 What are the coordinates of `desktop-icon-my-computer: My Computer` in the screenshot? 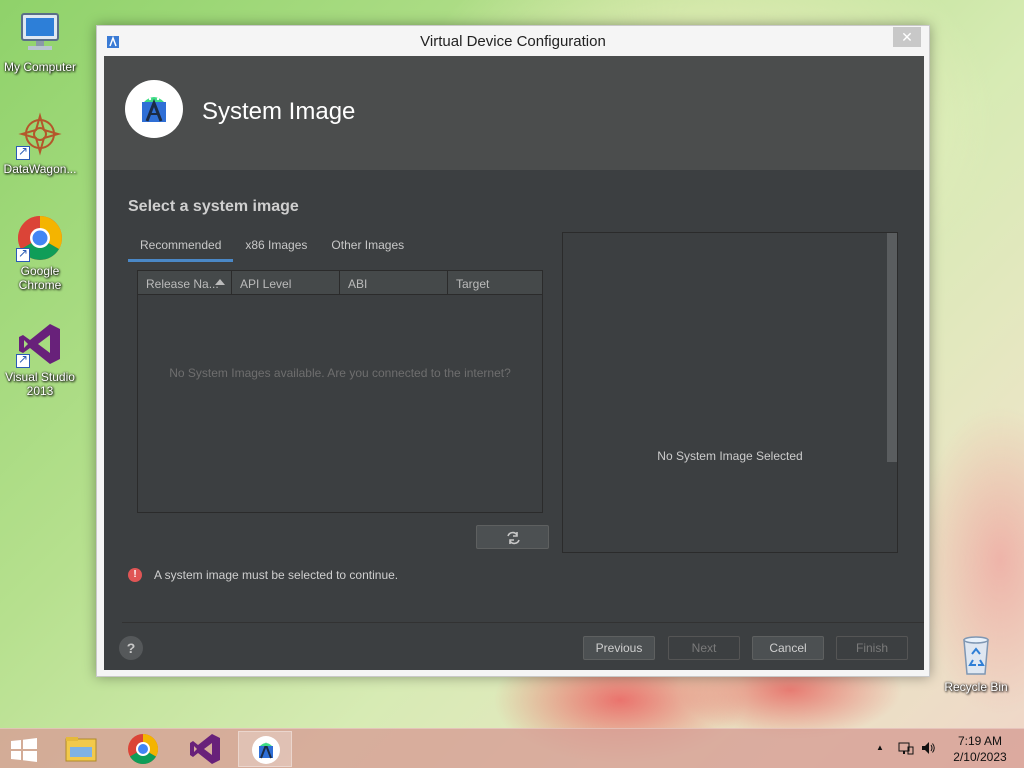 It's located at (40, 42).